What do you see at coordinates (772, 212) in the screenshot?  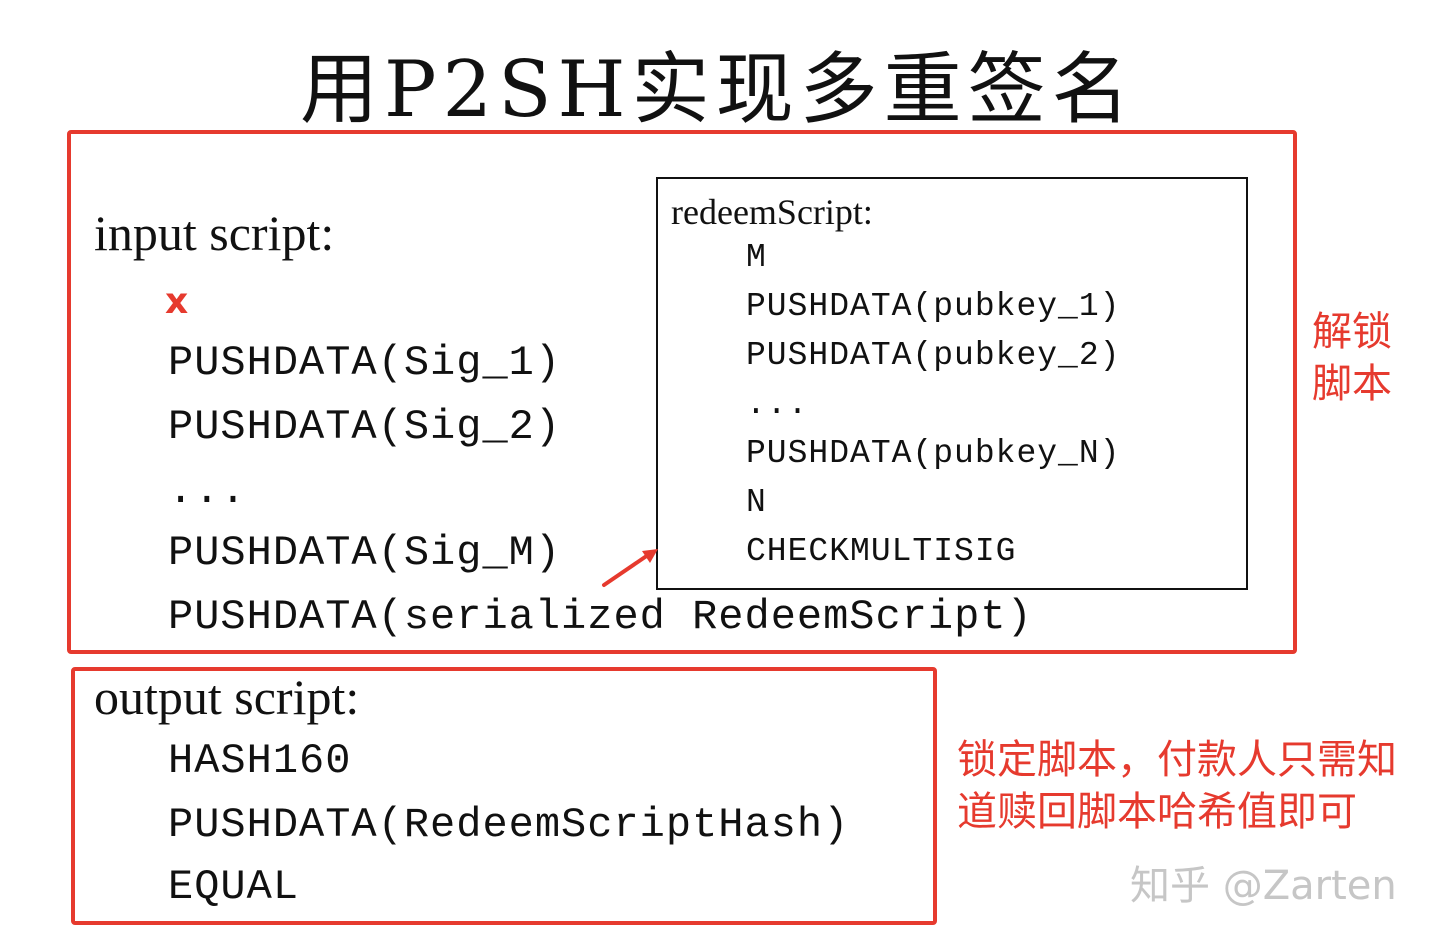 I see `redeem-script-label: redeemScript:` at bounding box center [772, 212].